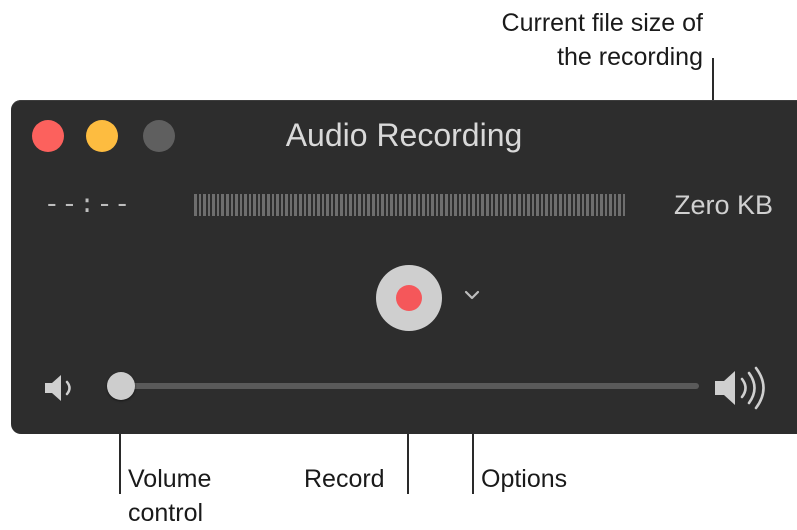 The width and height of the screenshot is (797, 530). I want to click on options-callout: Options, so click(524, 479).